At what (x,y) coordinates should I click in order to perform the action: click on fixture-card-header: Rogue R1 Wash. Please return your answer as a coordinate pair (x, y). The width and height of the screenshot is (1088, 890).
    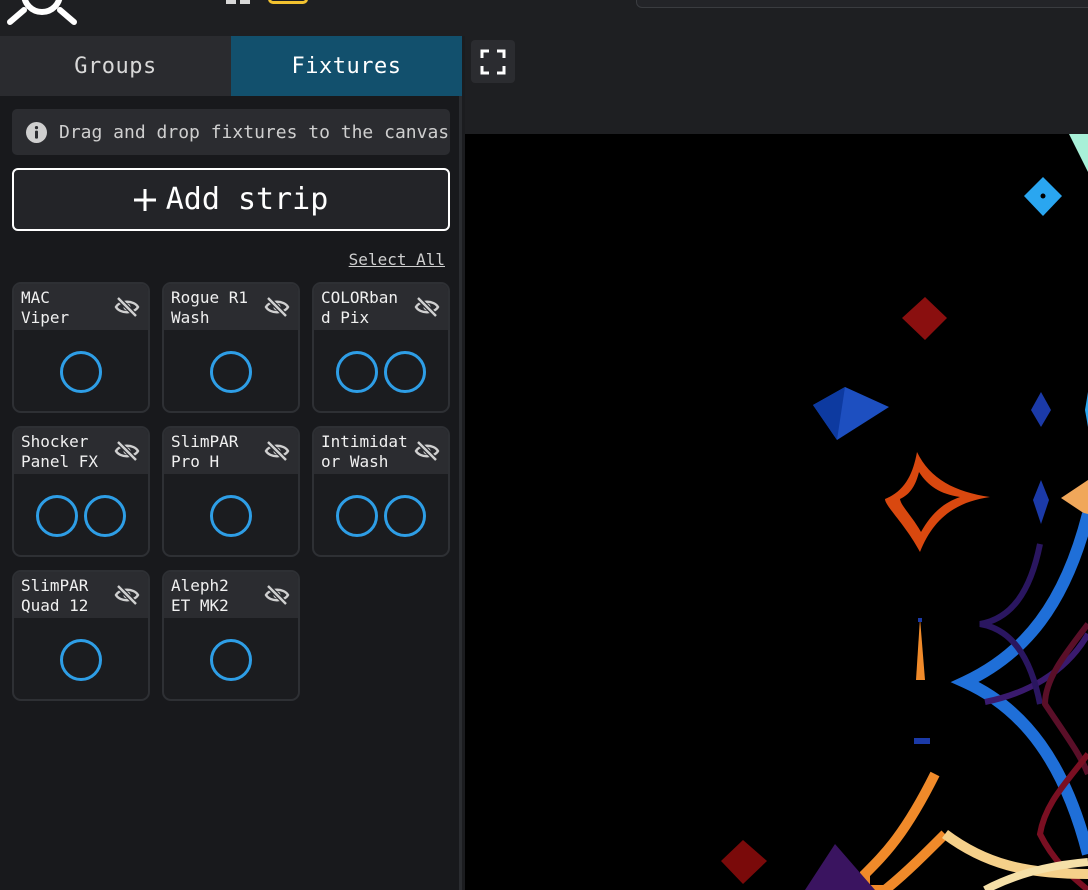
    Looking at the image, I should click on (231, 307).